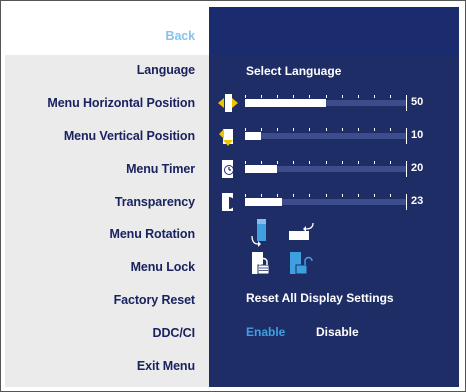  I want to click on transparency-slider, so click(326, 202).